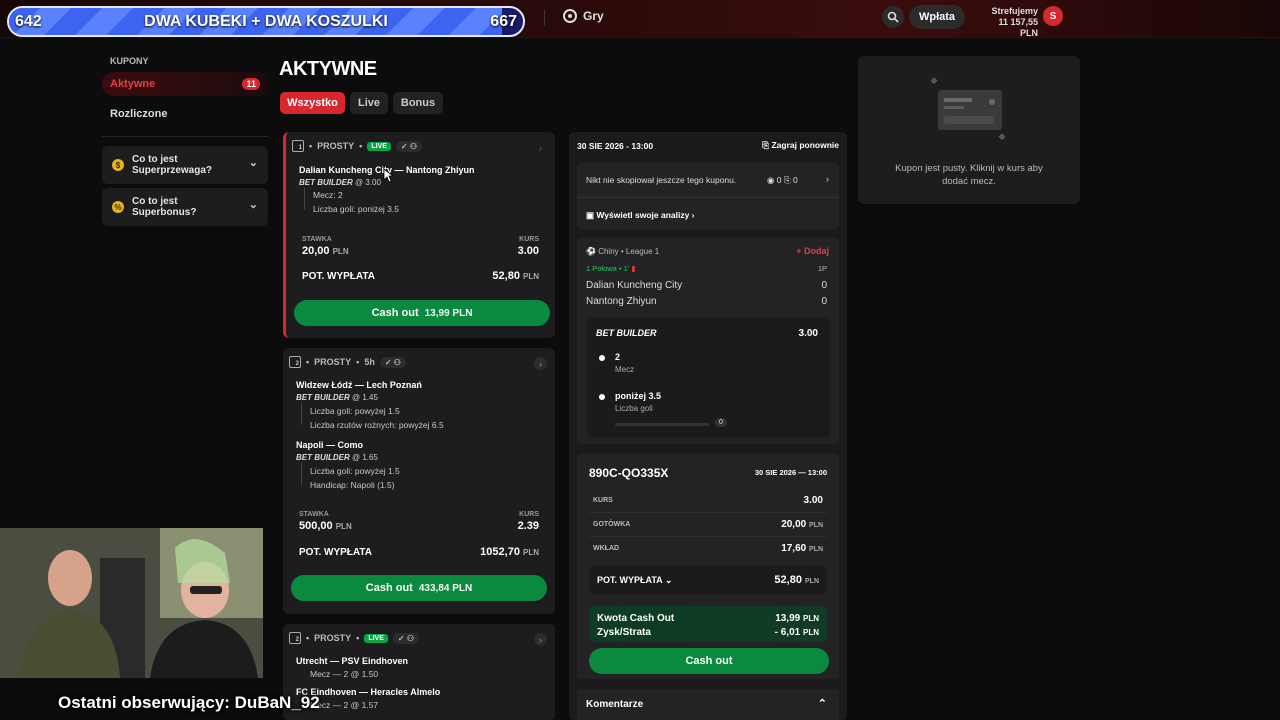  I want to click on cash-label: GOTÓWKA, so click(612, 524).